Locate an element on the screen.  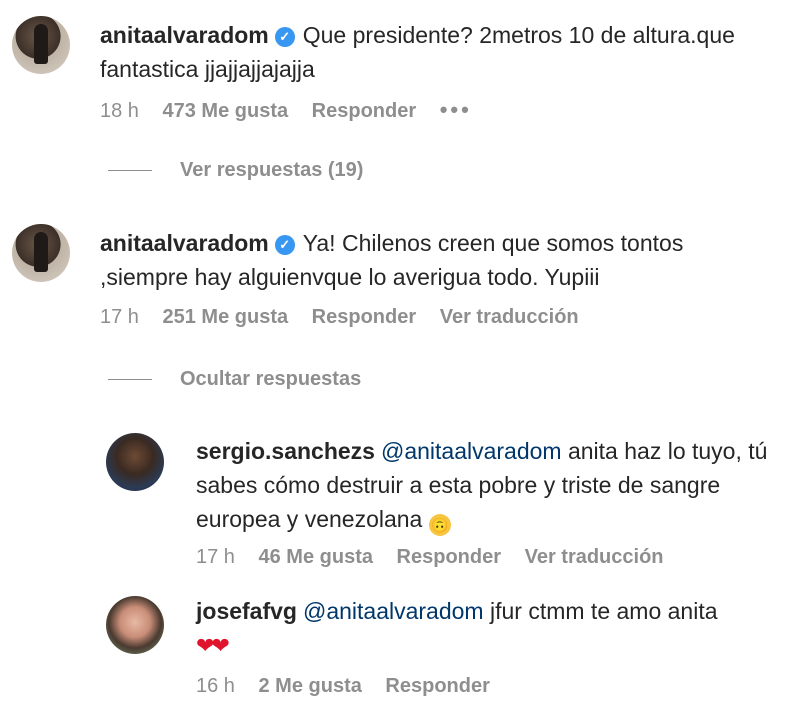
upside-down-face-emoji-icon: 🙃 is located at coordinates (439, 525).